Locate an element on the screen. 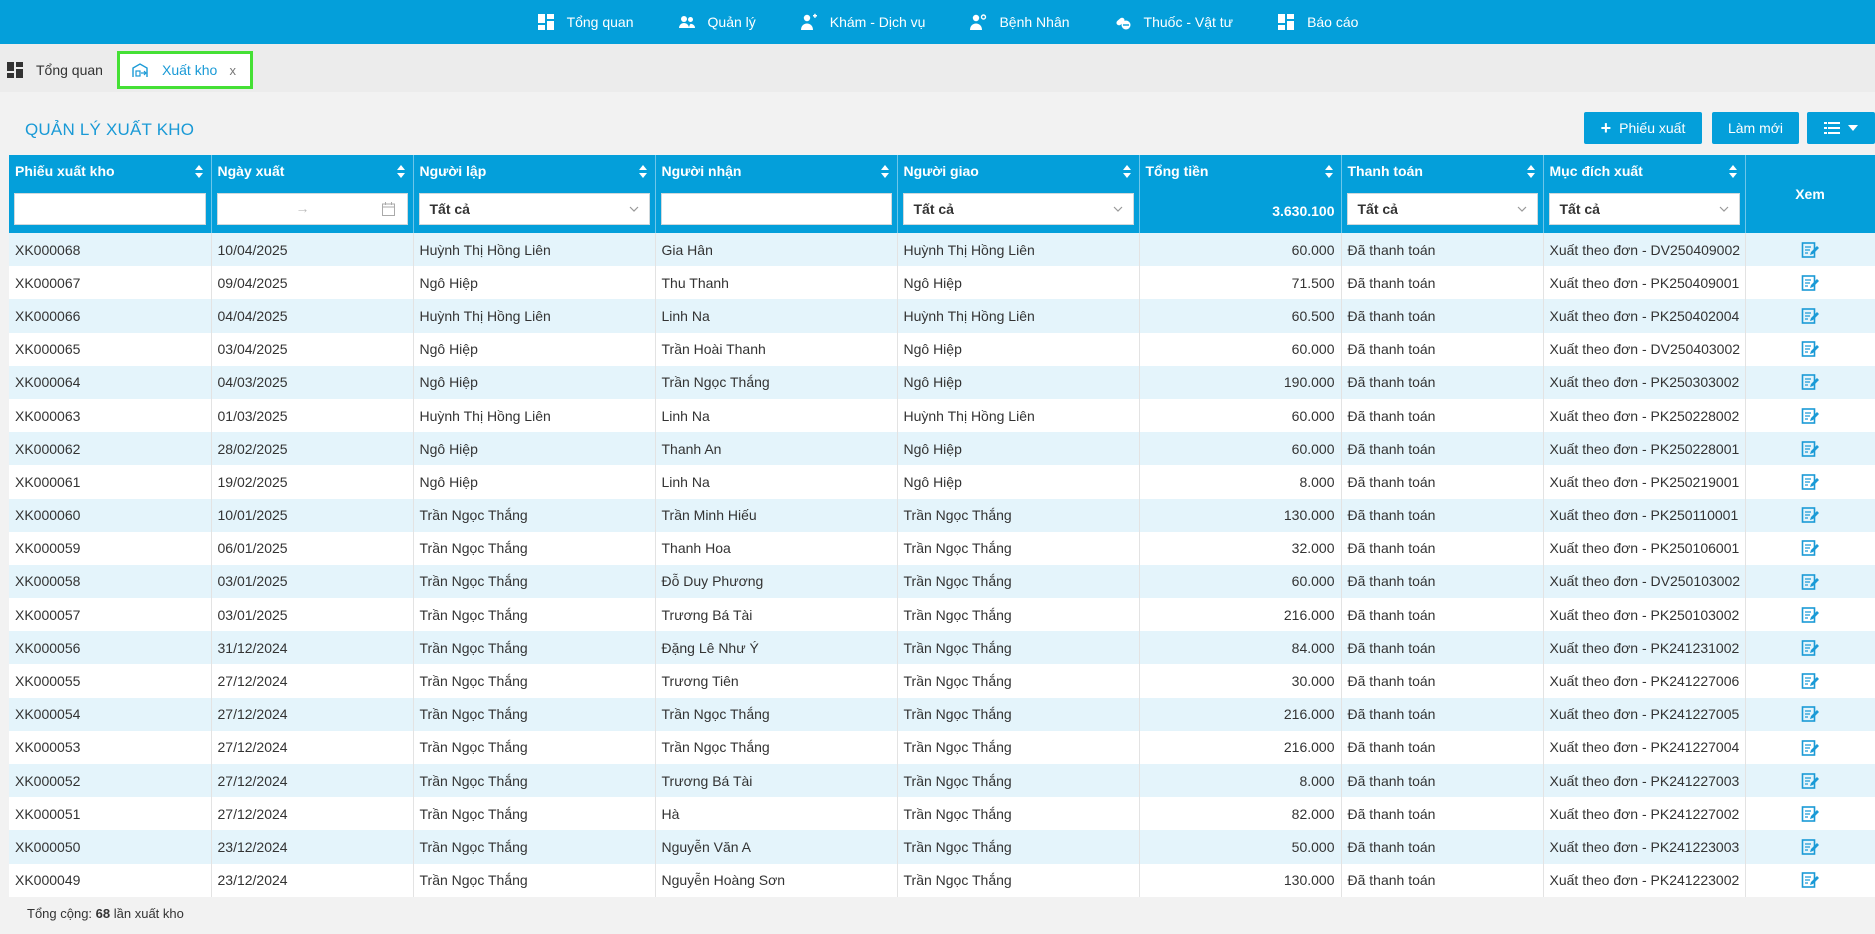 The image size is (1875, 934). cell-muc-dich: Xuất theo đơn - PK241227005 is located at coordinates (1644, 714).